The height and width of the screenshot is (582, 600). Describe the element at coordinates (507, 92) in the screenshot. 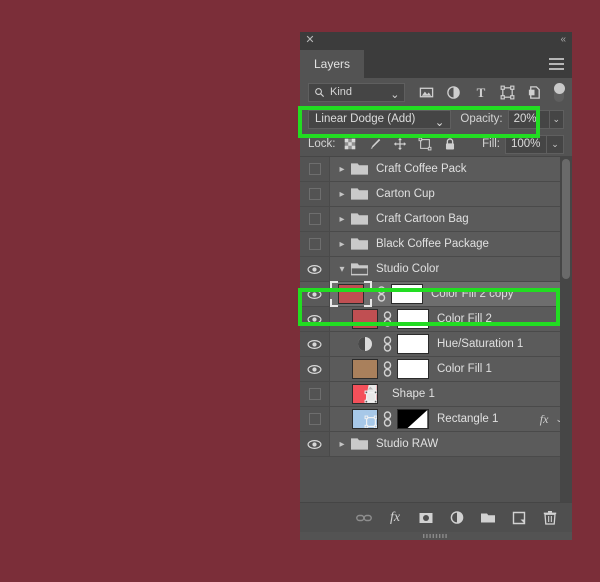

I see `filter-shape-icon` at that location.